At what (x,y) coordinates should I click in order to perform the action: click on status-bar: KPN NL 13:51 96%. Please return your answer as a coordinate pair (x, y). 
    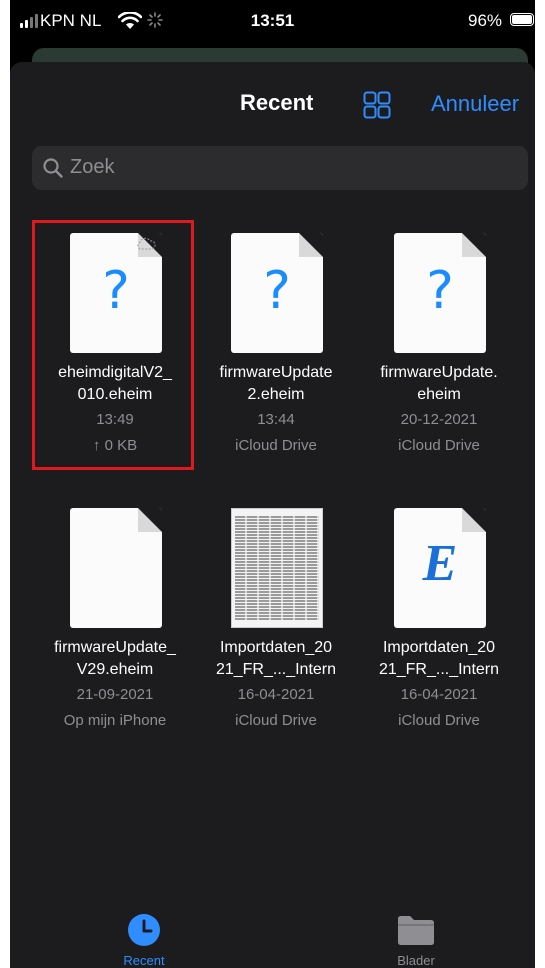
    Looking at the image, I should click on (272, 22).